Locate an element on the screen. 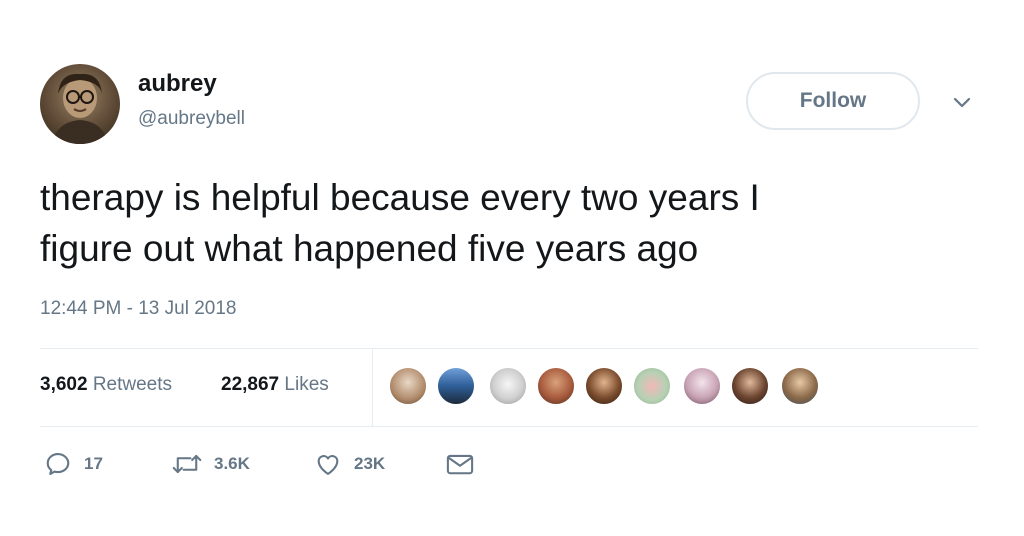  direct-message-action is located at coordinates (460, 464).